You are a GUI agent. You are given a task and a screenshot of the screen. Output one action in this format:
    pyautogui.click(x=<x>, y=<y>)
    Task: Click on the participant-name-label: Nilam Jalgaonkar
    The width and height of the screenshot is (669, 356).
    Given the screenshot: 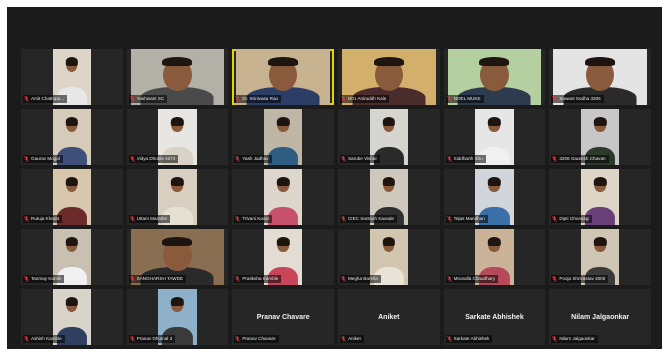 What is the action you would take?
    pyautogui.click(x=574, y=339)
    